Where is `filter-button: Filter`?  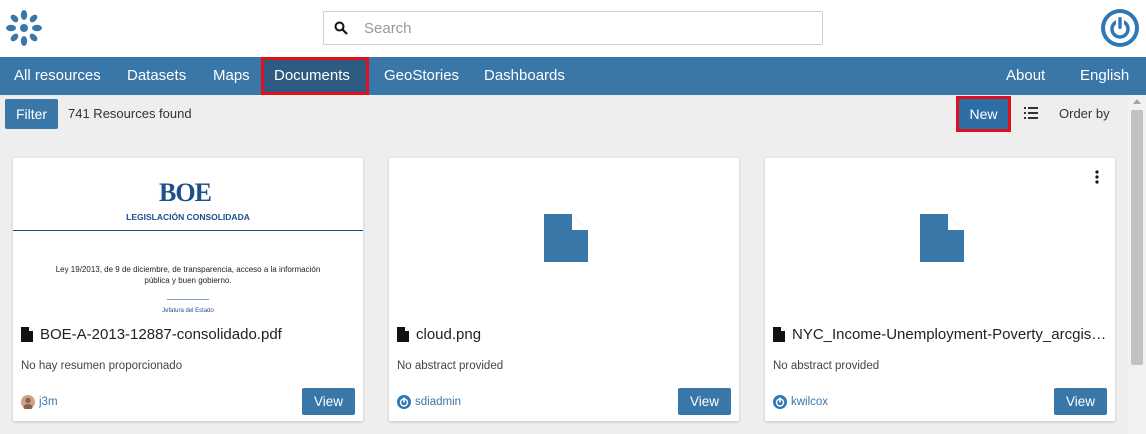
filter-button: Filter is located at coordinates (31, 114).